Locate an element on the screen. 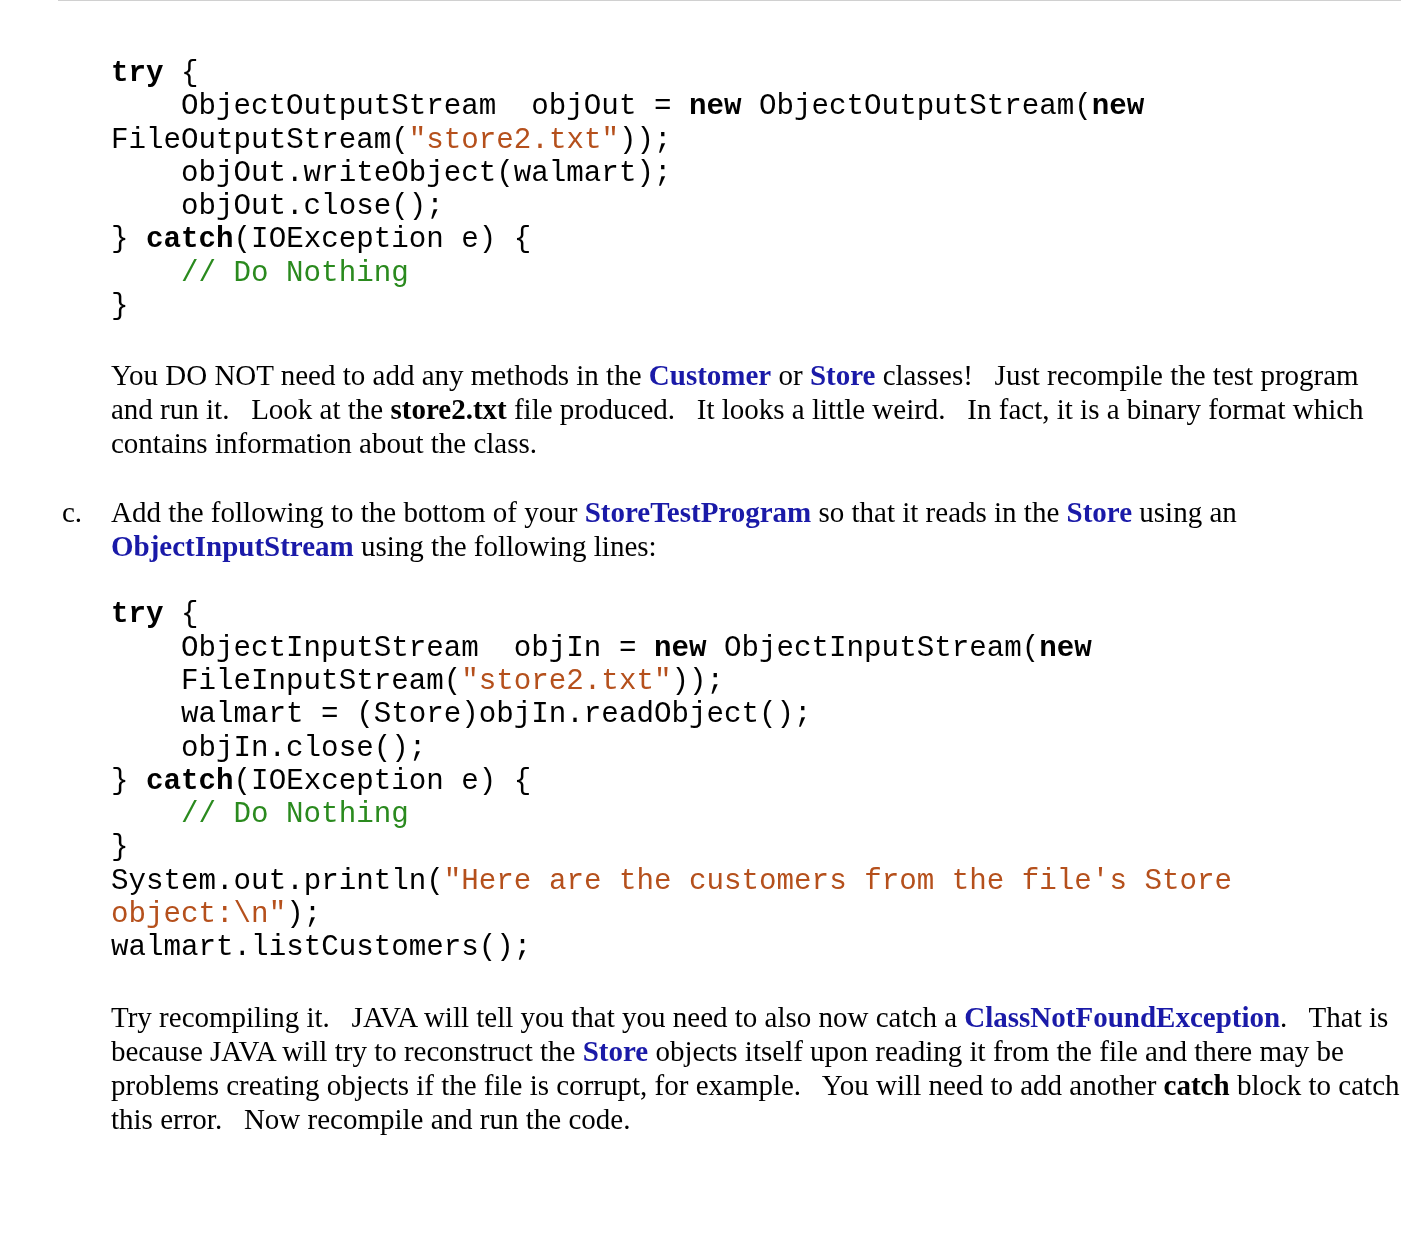 The image size is (1420, 1251). code-line: walmart.listCustomers(); is located at coordinates (322, 948).